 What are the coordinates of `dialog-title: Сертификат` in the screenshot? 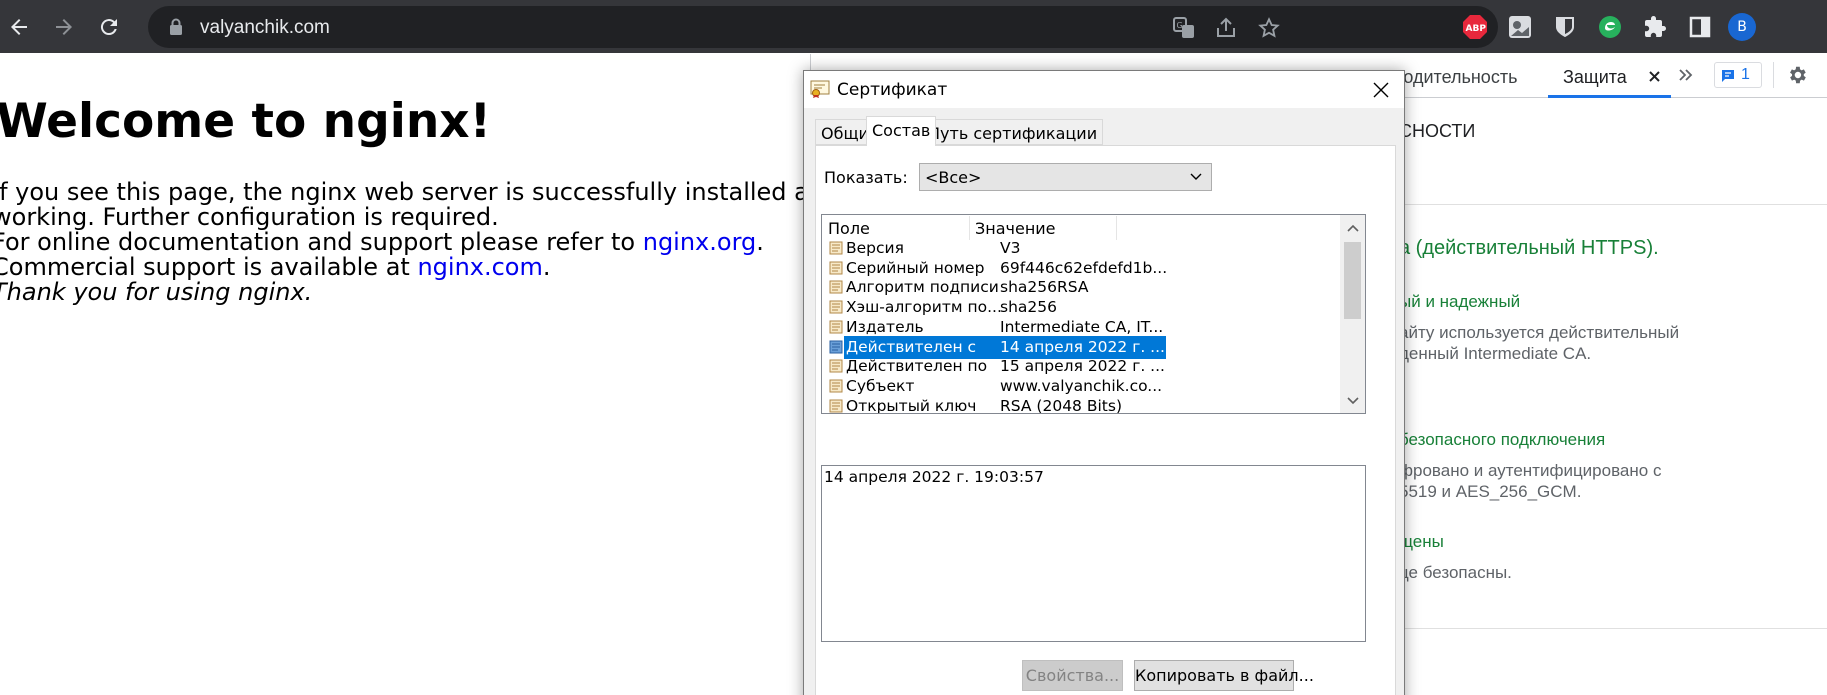 It's located at (892, 90).